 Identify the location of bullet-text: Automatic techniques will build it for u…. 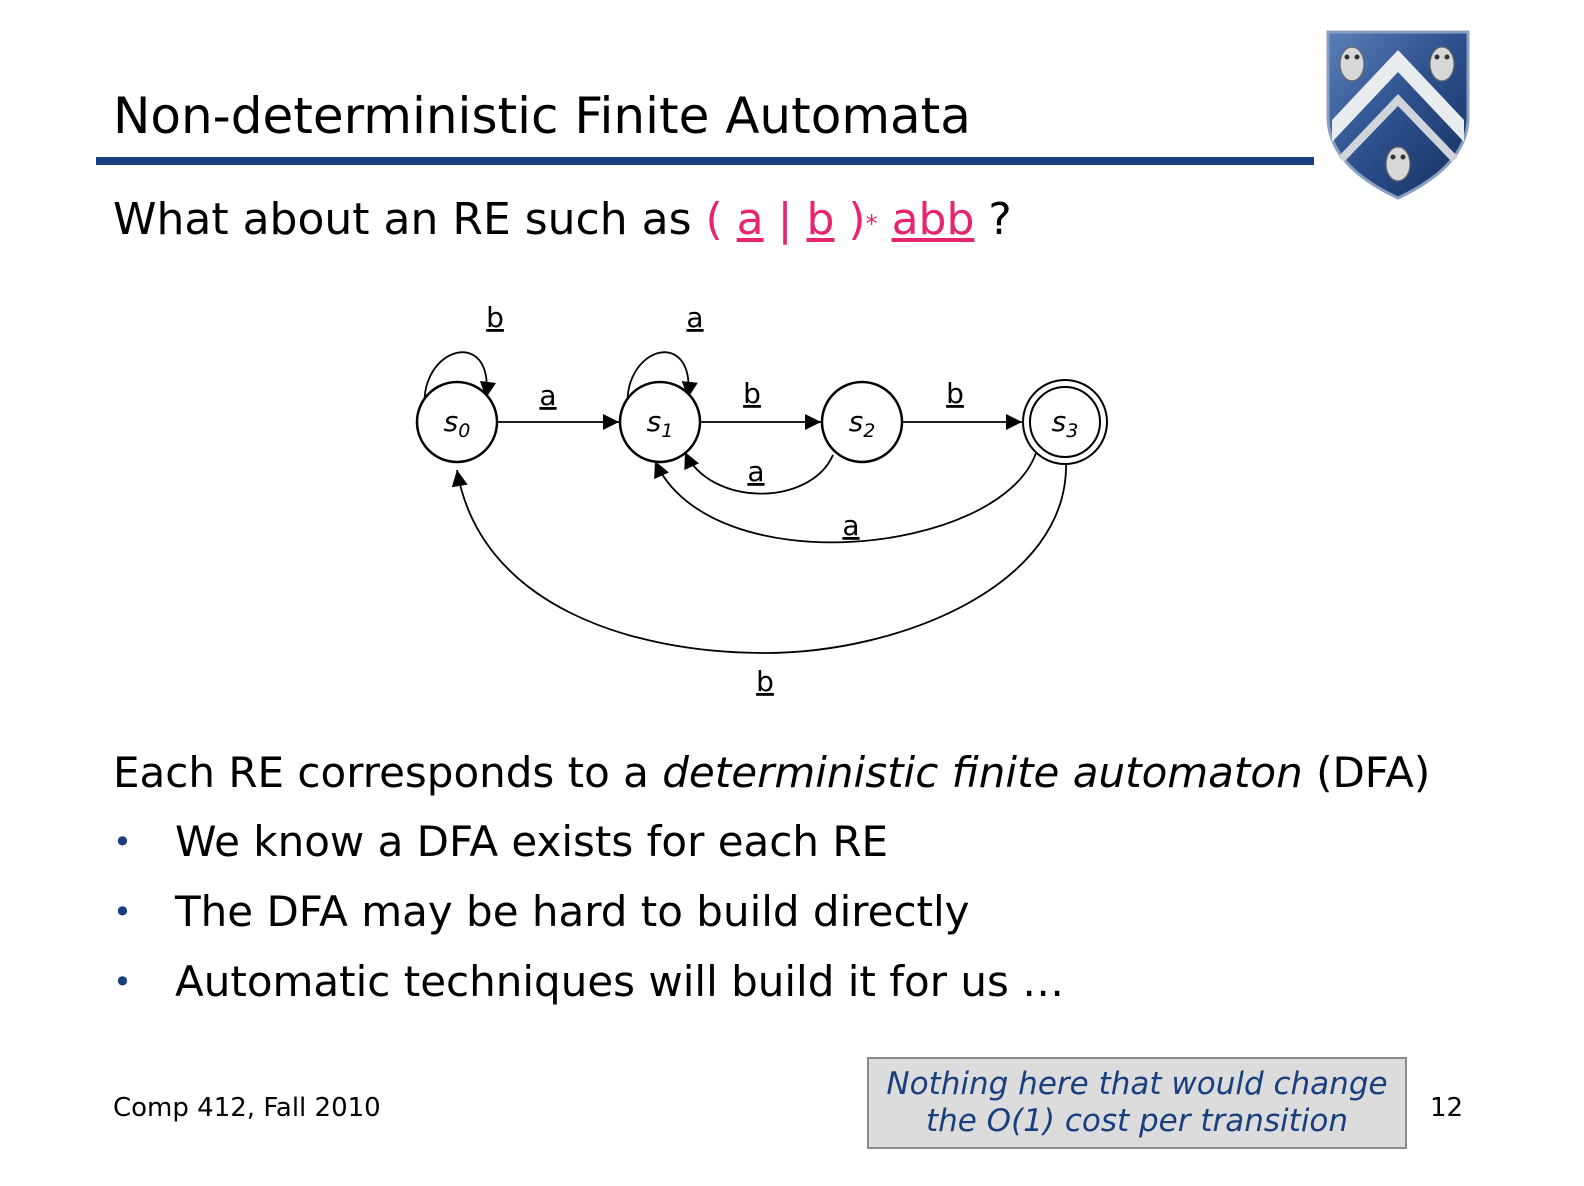
(620, 981).